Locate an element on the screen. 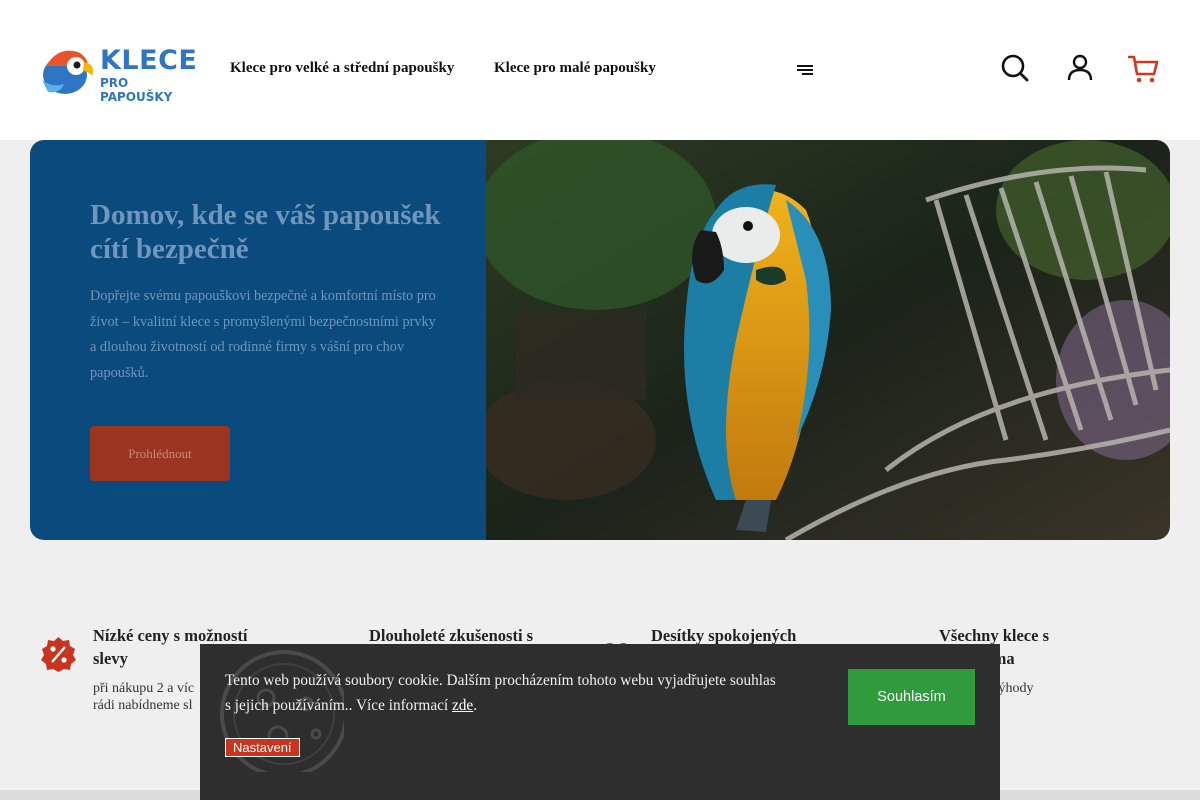 The height and width of the screenshot is (800, 1200). menu-icon is located at coordinates (805, 70).